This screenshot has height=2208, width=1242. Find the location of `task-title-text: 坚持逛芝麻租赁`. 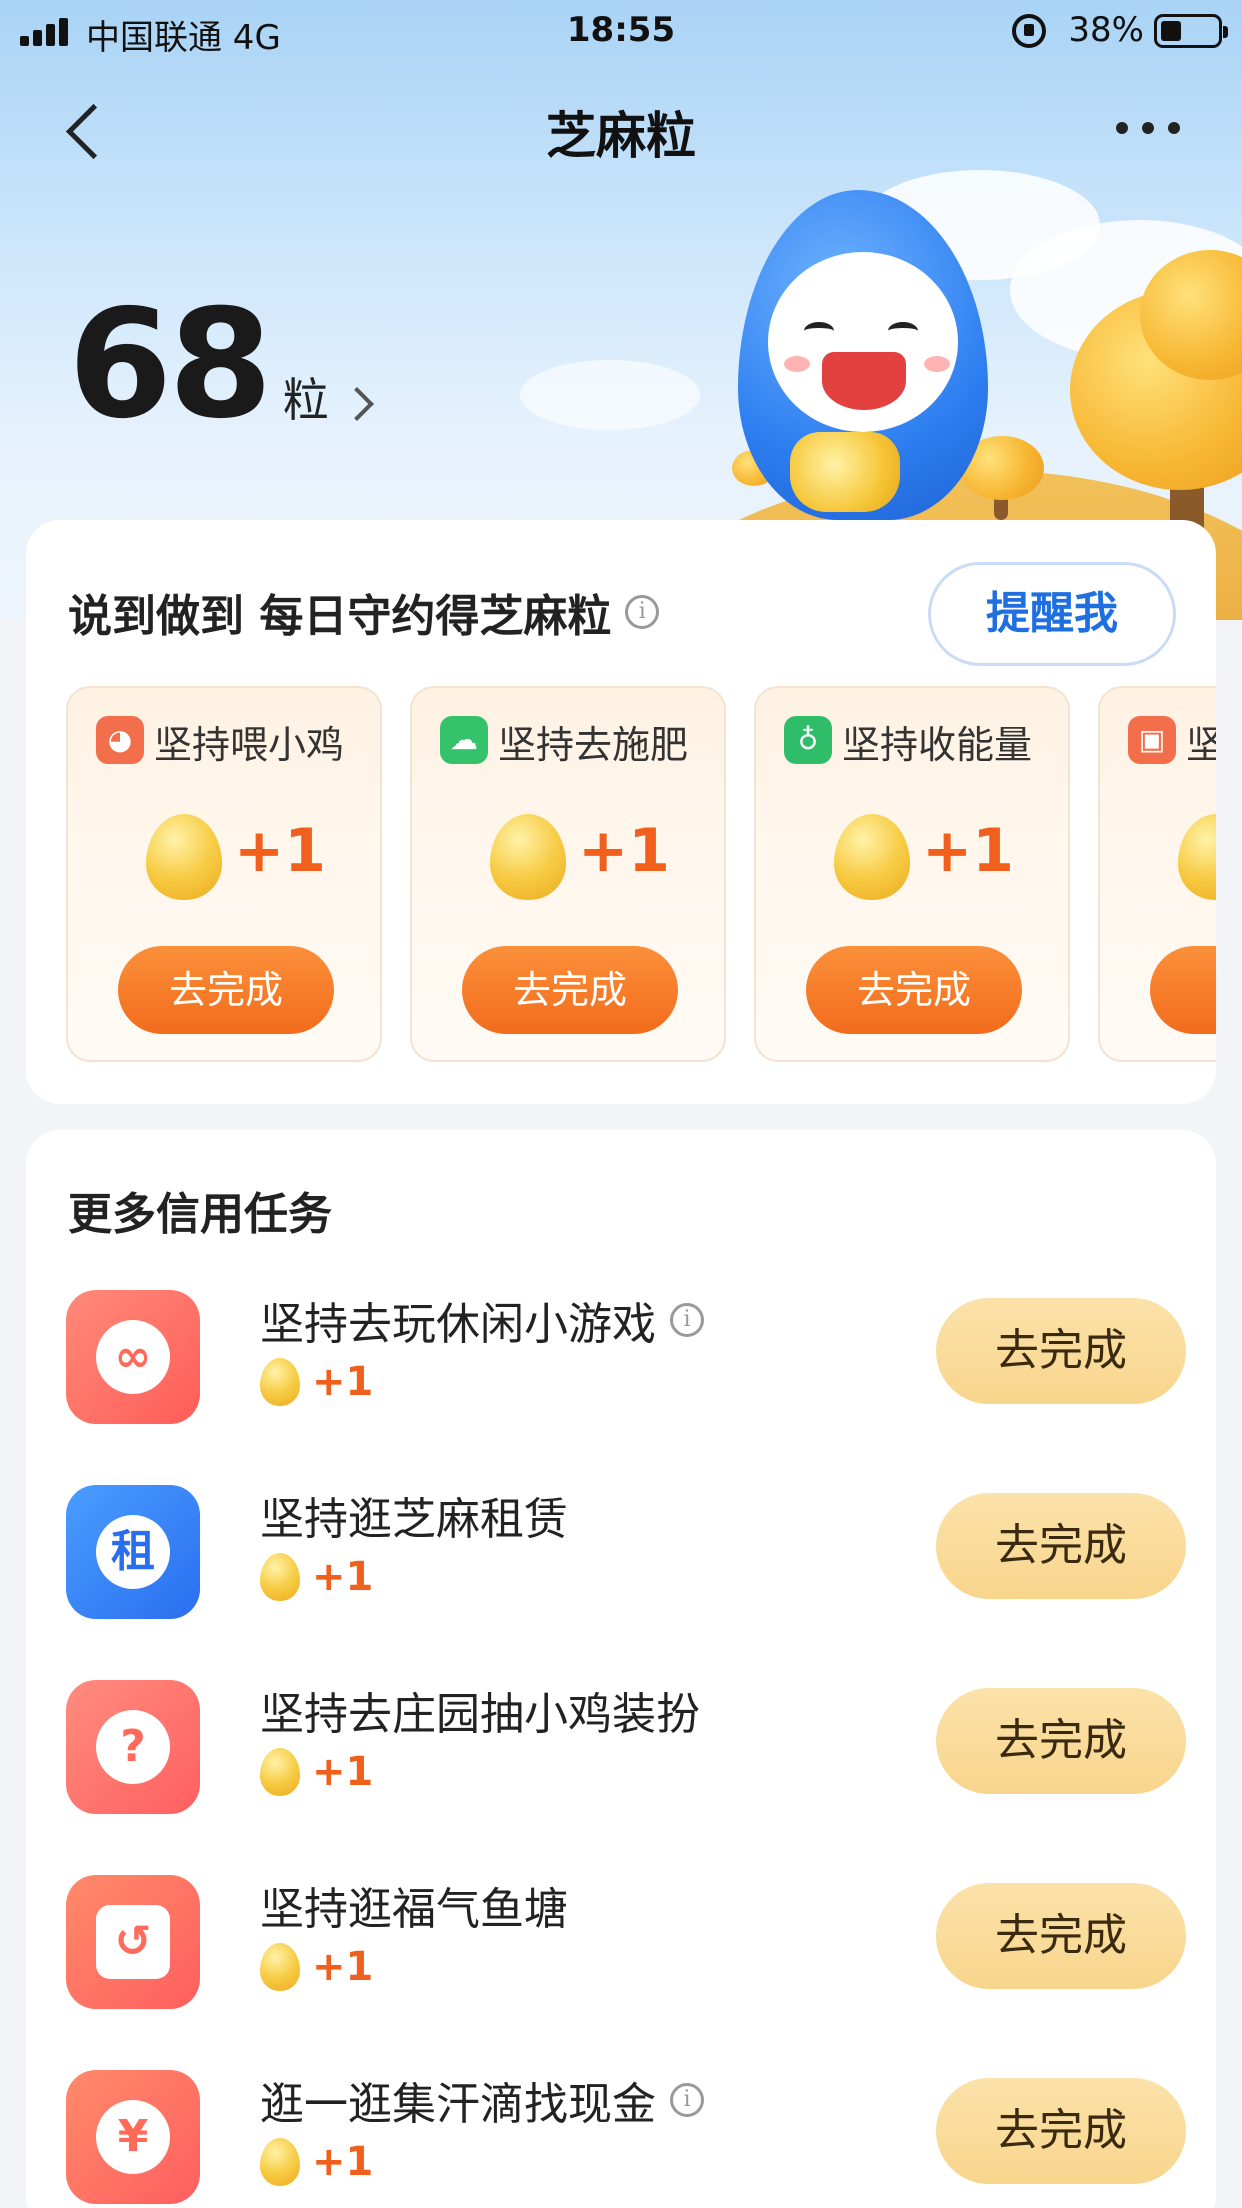

task-title-text: 坚持逛芝麻租赁 is located at coordinates (414, 1519).